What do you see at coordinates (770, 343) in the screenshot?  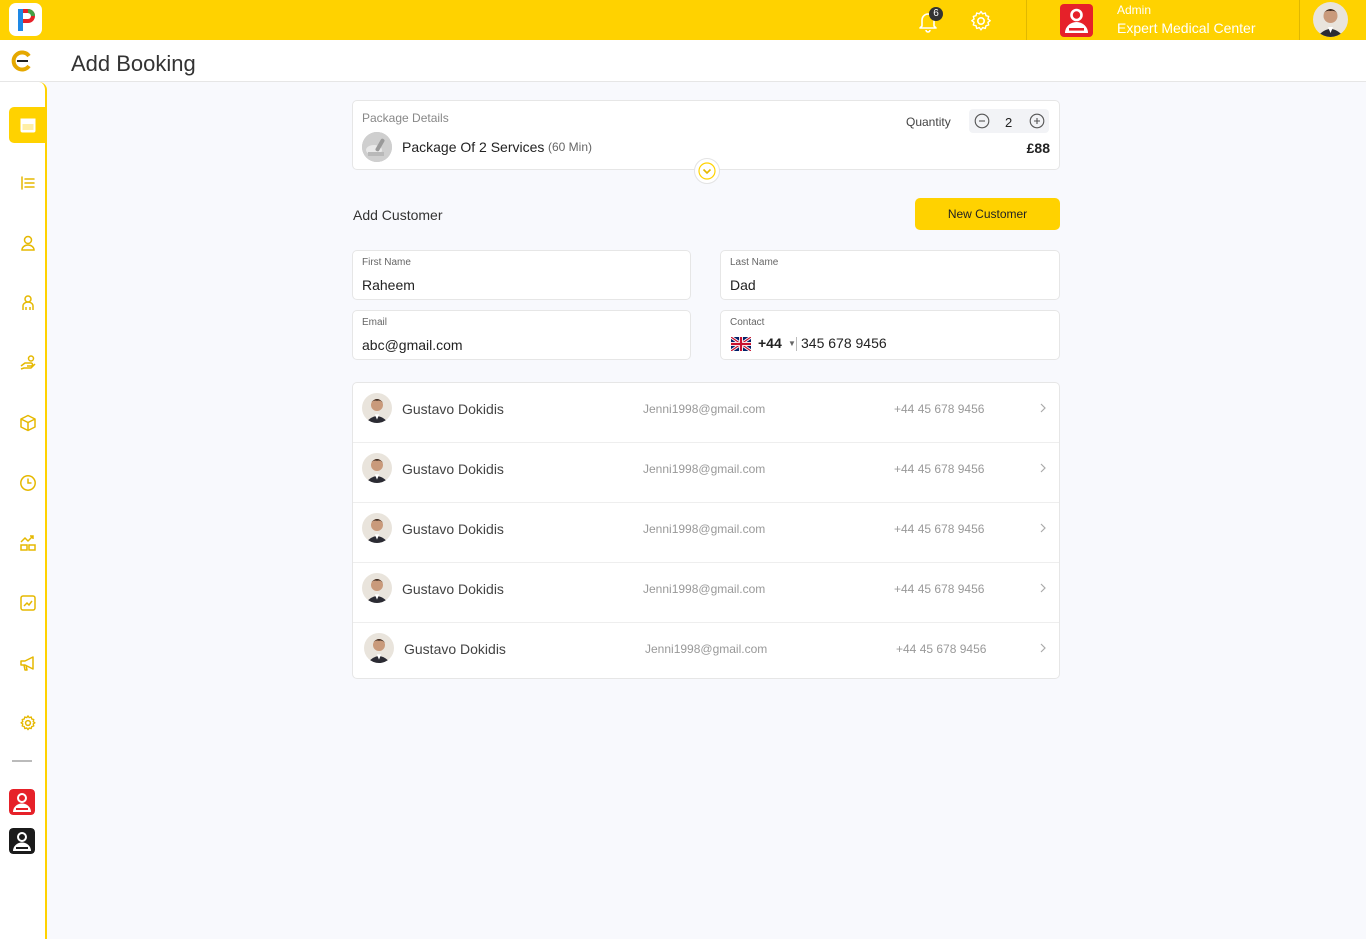 I see `dial-code-select: +44` at bounding box center [770, 343].